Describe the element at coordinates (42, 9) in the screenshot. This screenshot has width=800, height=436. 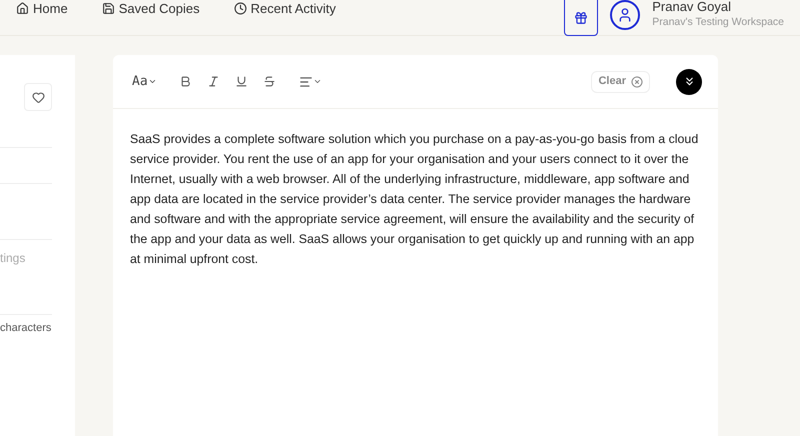
I see `nav-link: Home` at that location.